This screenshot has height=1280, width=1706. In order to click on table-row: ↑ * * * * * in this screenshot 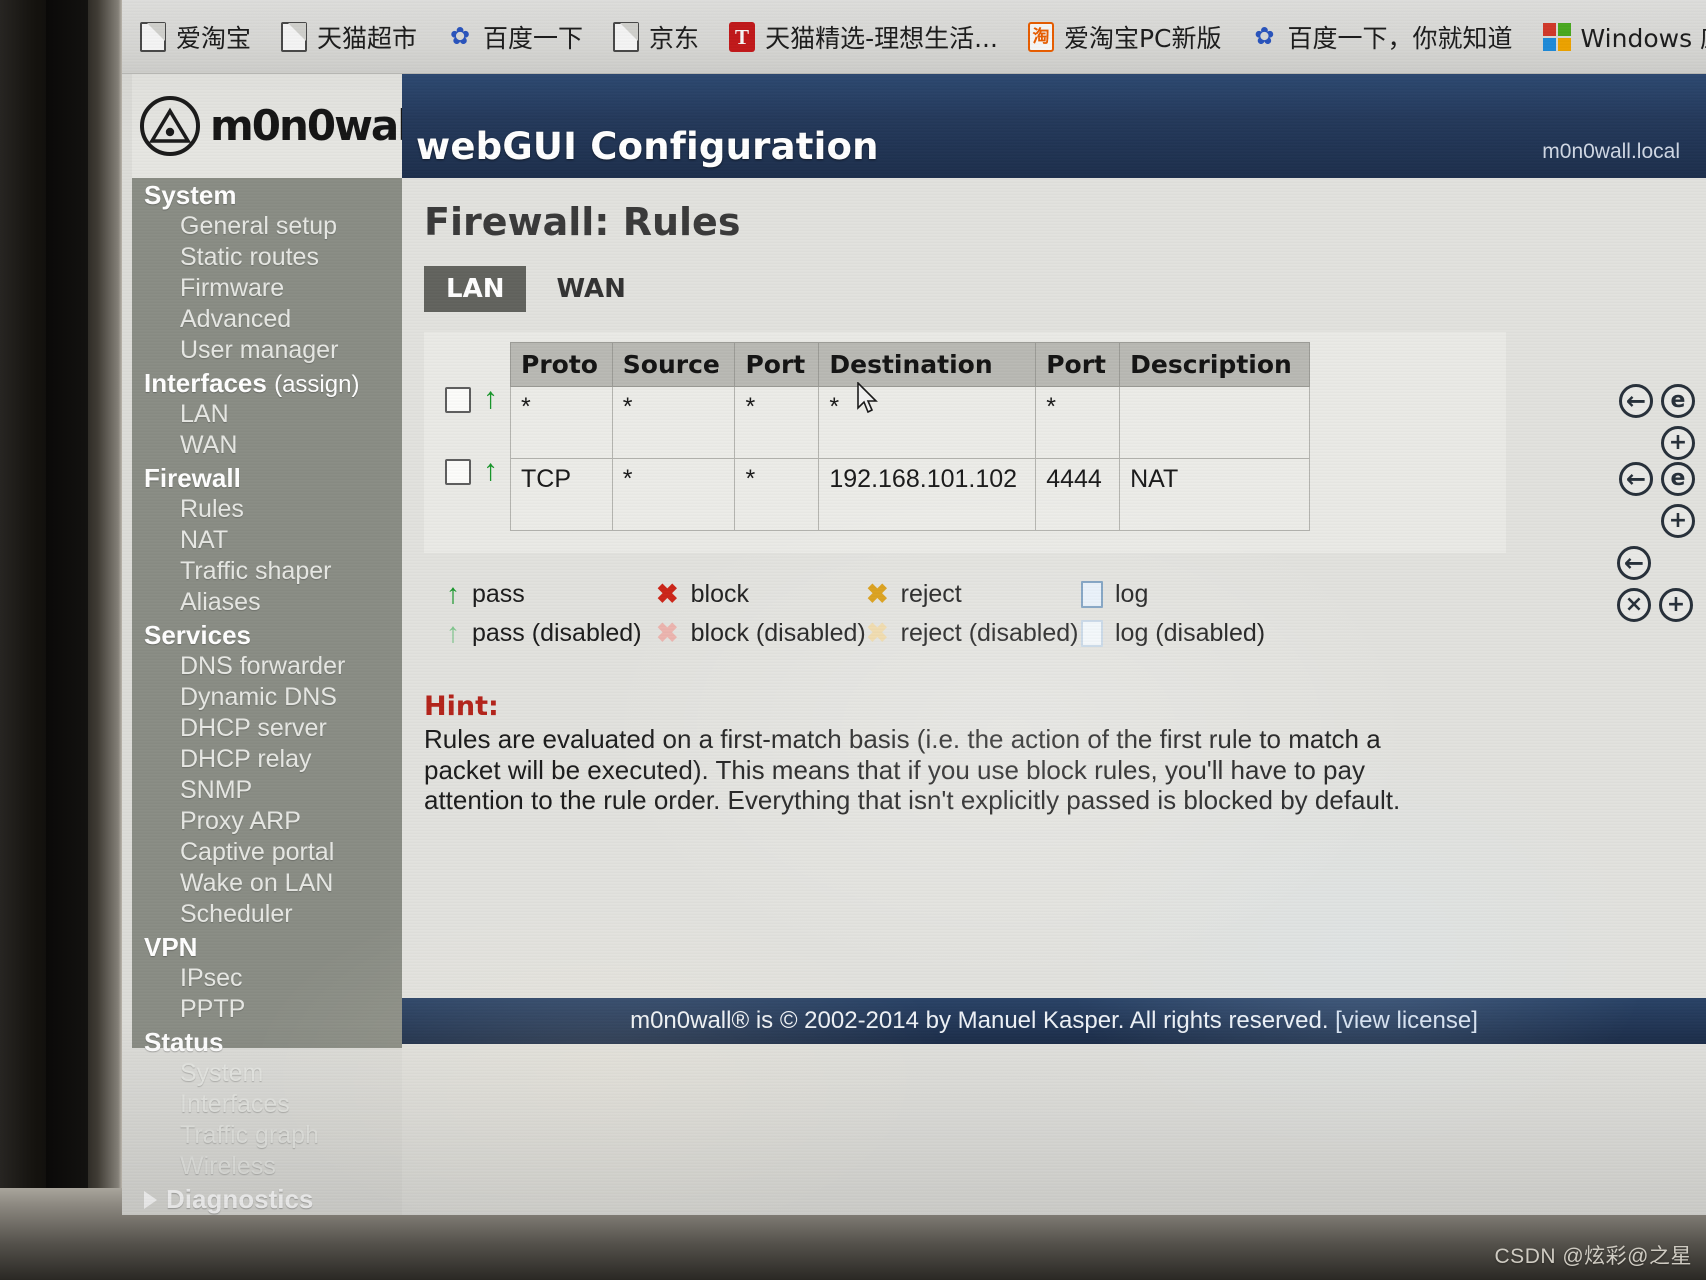, I will do `click(877, 421)`.